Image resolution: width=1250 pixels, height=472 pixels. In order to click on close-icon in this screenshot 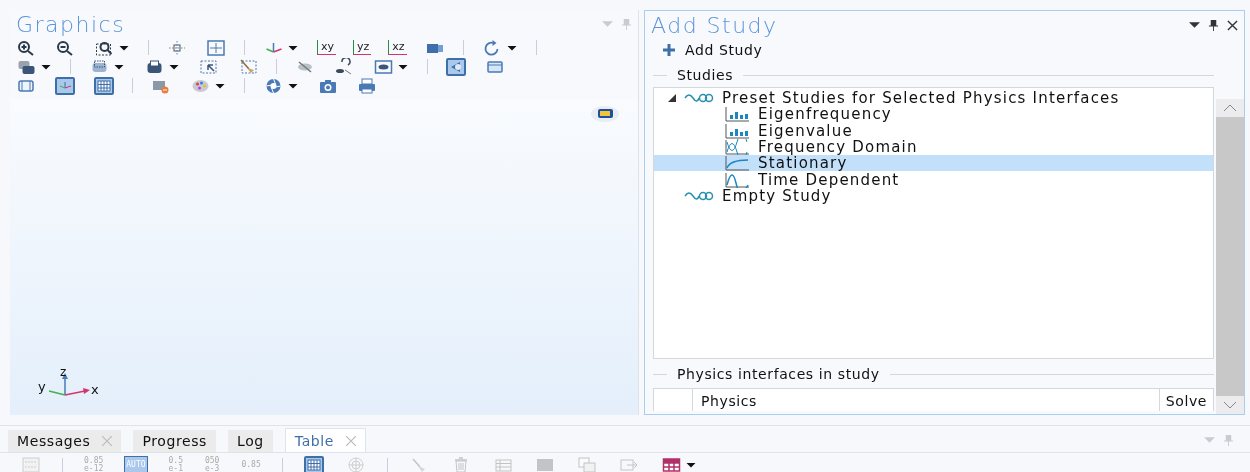, I will do `click(1232, 25)`.